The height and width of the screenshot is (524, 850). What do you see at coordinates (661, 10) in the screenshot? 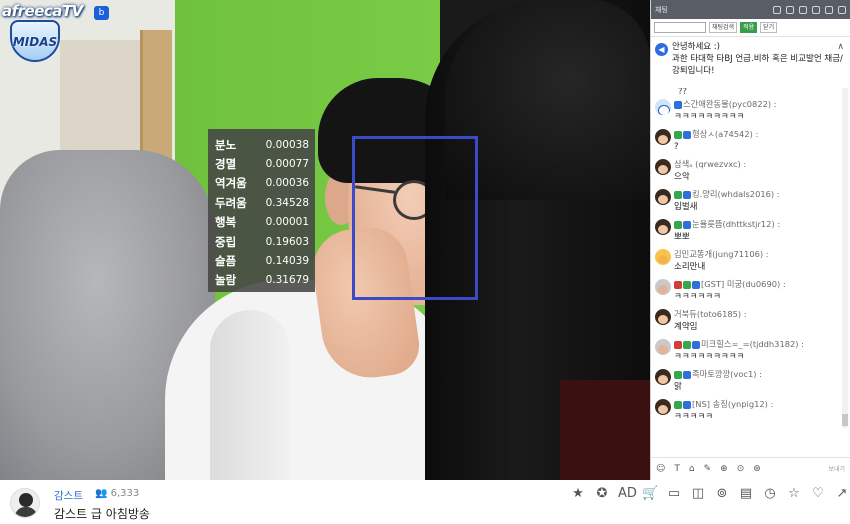
I see `chat-tab-label: 채팅` at bounding box center [661, 10].